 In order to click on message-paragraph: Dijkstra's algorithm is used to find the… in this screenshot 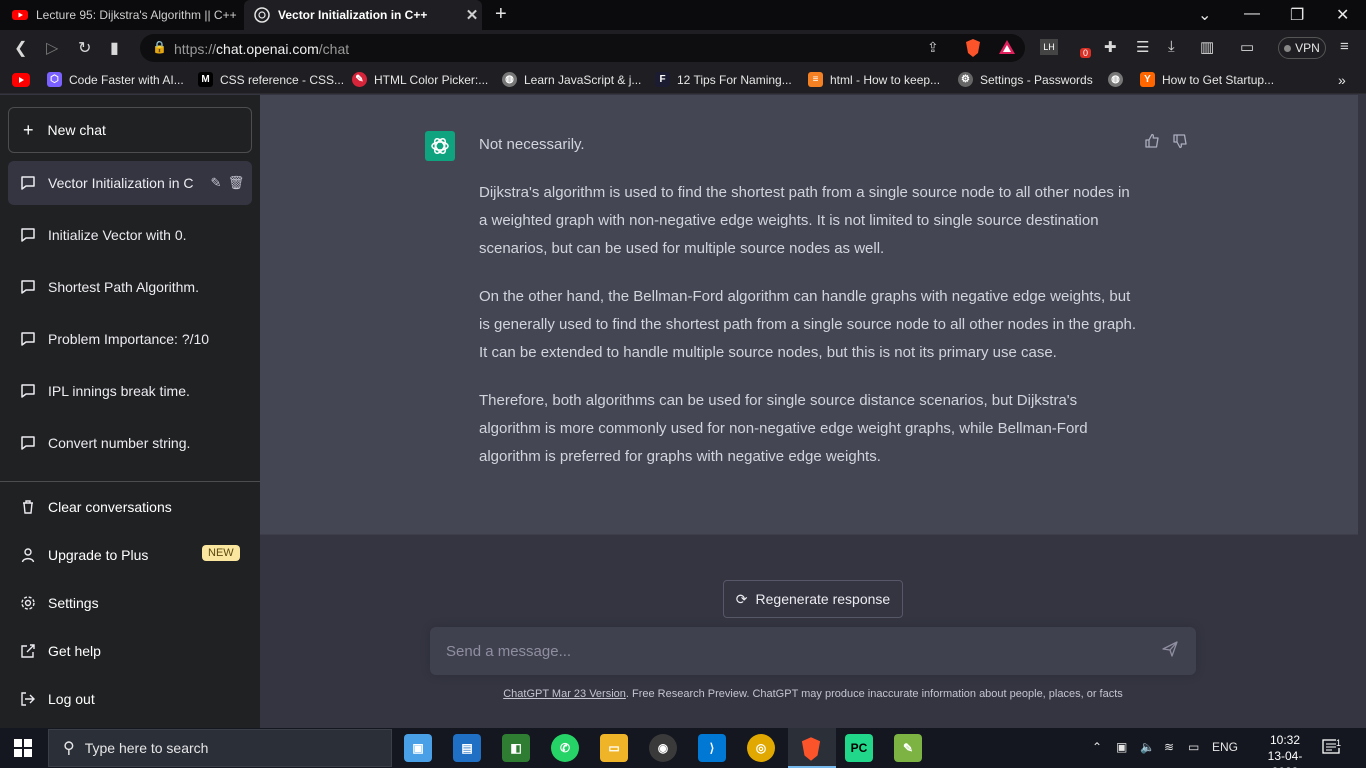, I will do `click(804, 220)`.